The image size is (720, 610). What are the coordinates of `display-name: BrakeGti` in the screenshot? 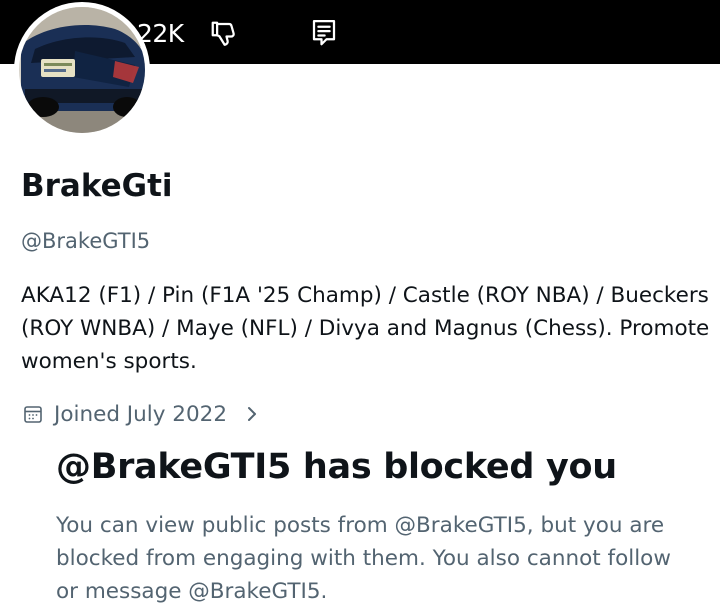 It's located at (97, 186).